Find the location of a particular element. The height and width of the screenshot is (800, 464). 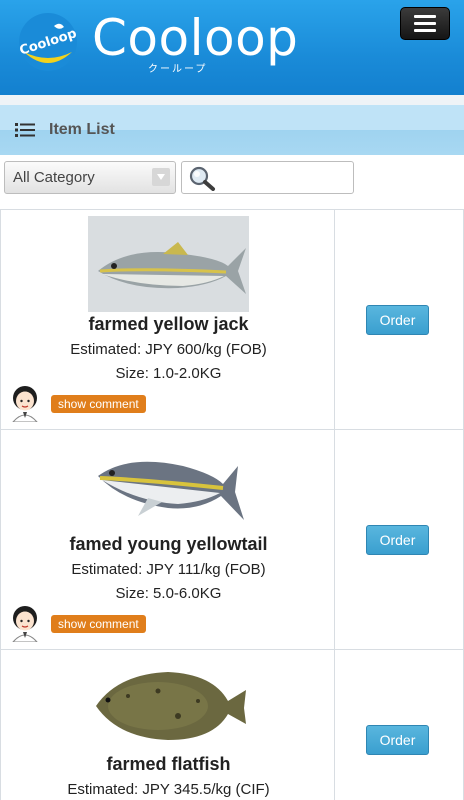

flatfish-image is located at coordinates (168, 704).